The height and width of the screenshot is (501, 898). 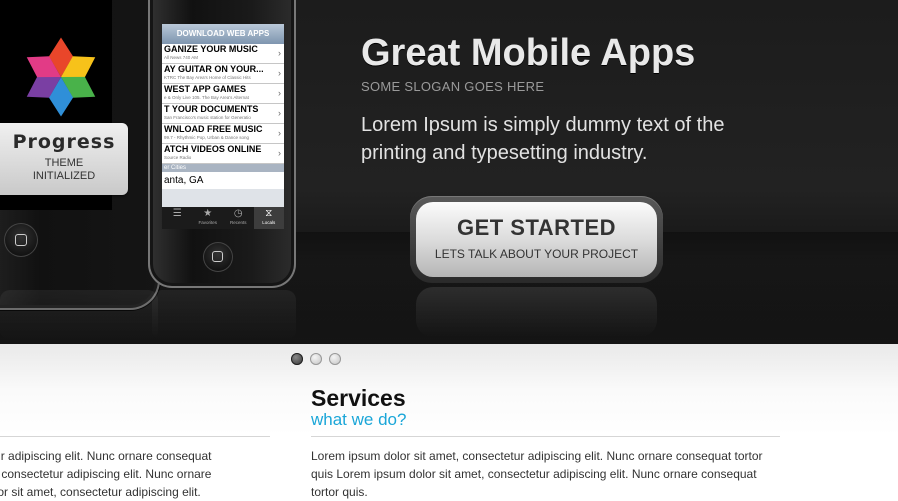 What do you see at coordinates (223, 34) in the screenshot?
I see `phone-screen-header: DOWNLOAD WEB APPS` at bounding box center [223, 34].